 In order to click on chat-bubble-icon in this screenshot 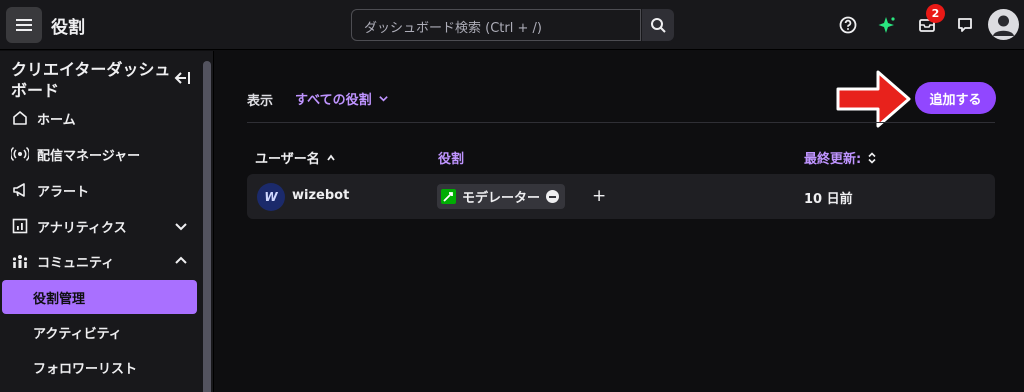, I will do `click(965, 25)`.